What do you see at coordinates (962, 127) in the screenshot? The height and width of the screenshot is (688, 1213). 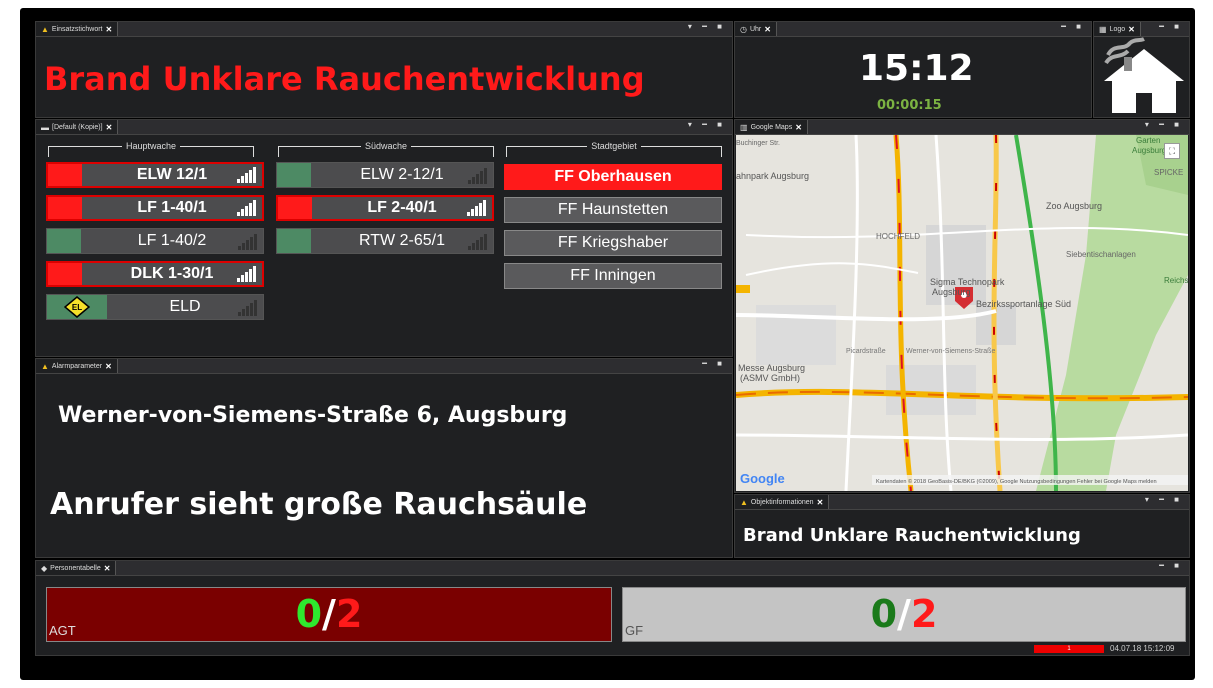 I see `panel-tabbar: ▥ Google Maps ✕ ▾ ━ ■` at bounding box center [962, 127].